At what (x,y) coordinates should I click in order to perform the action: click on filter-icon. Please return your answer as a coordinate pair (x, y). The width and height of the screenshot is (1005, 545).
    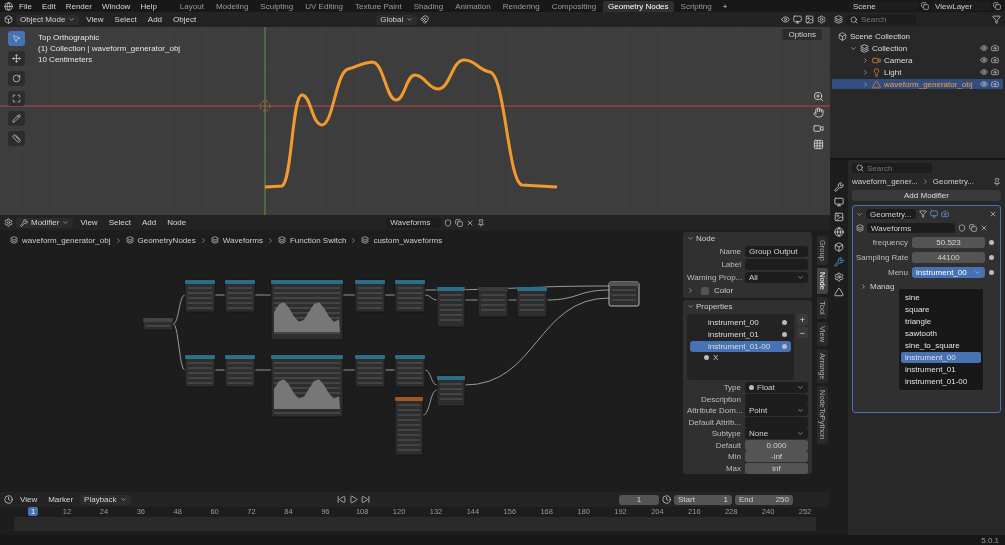
    Looking at the image, I should click on (923, 214).